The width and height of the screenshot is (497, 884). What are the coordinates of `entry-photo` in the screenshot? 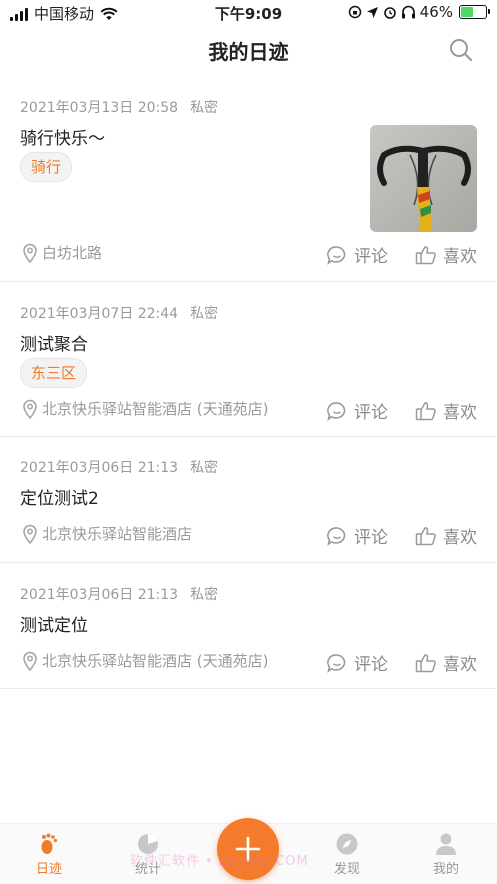 It's located at (423, 178).